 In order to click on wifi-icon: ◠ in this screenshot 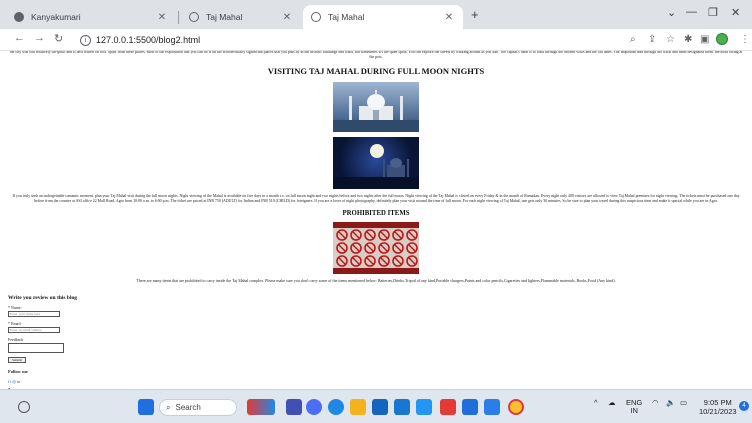, I will do `click(655, 403)`.